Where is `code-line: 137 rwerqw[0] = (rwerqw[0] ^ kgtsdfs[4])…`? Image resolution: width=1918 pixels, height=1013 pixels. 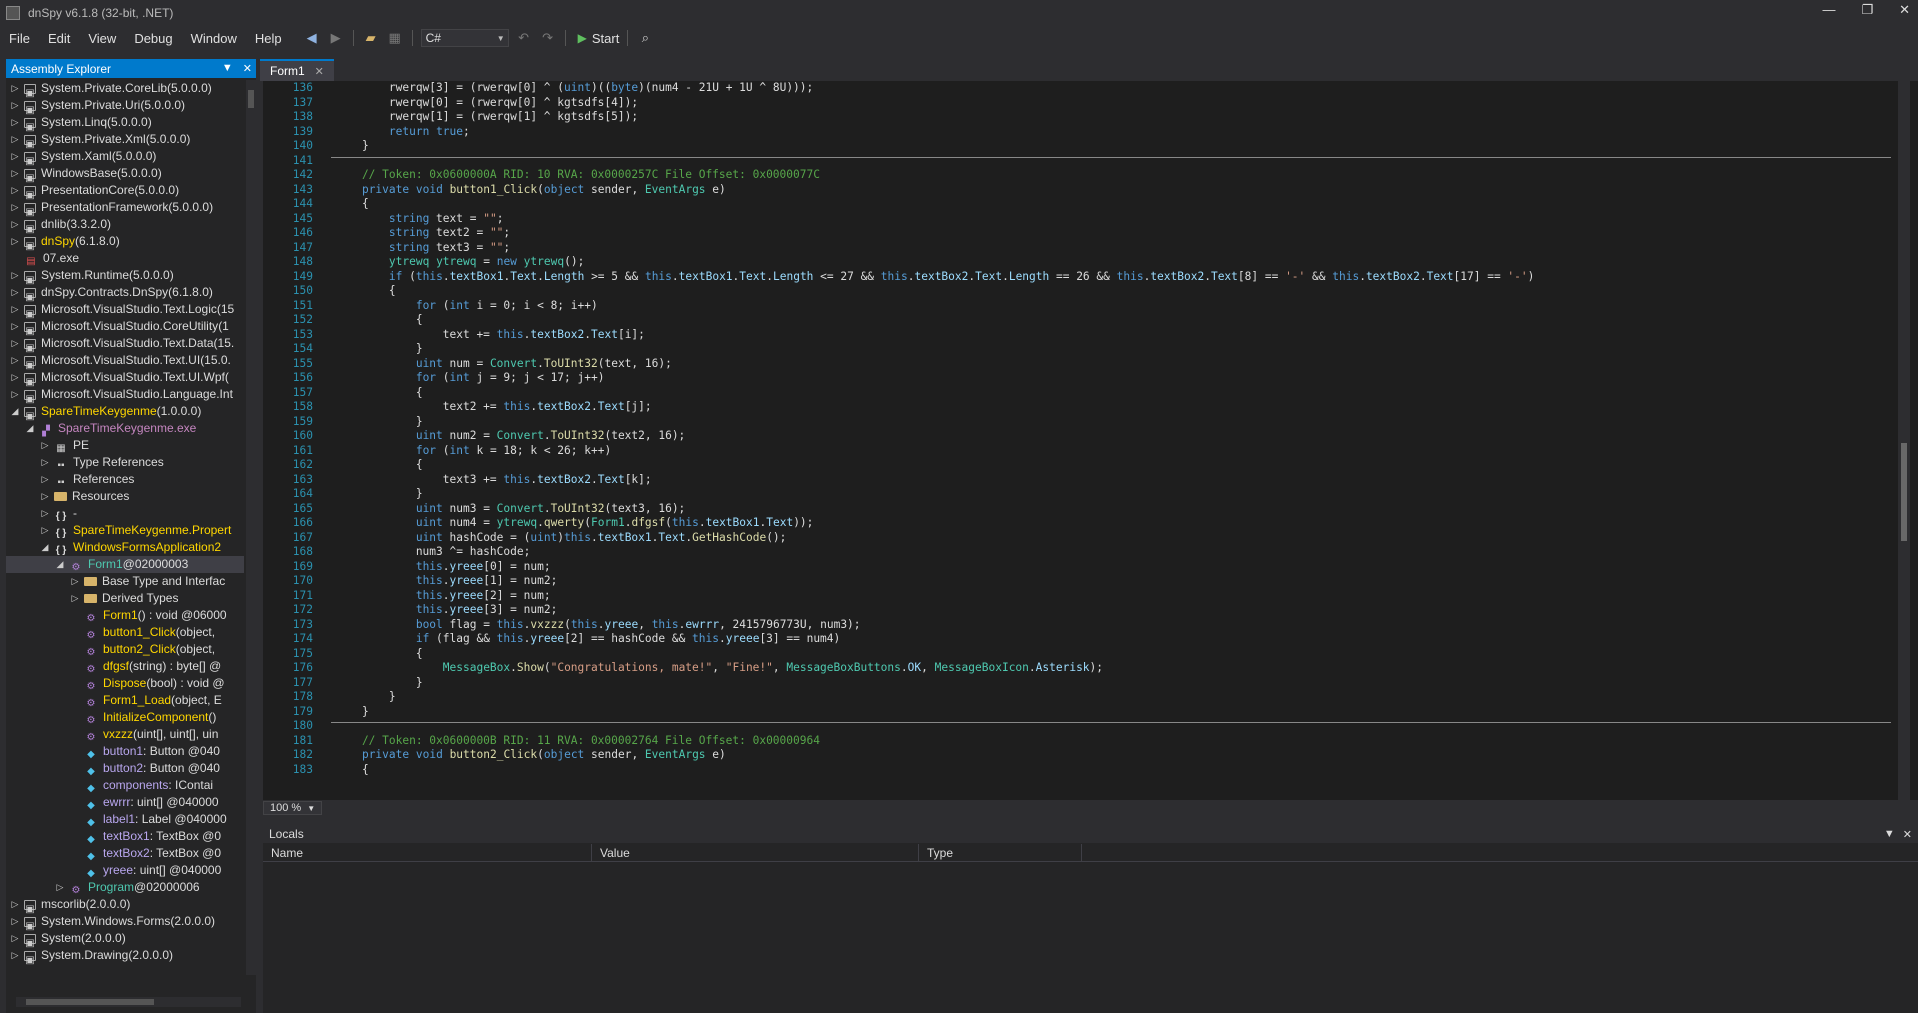
code-line: 137 rwerqw[0] = (rwerqw[0] ^ kgtsdfs[4])… is located at coordinates (1078, 103).